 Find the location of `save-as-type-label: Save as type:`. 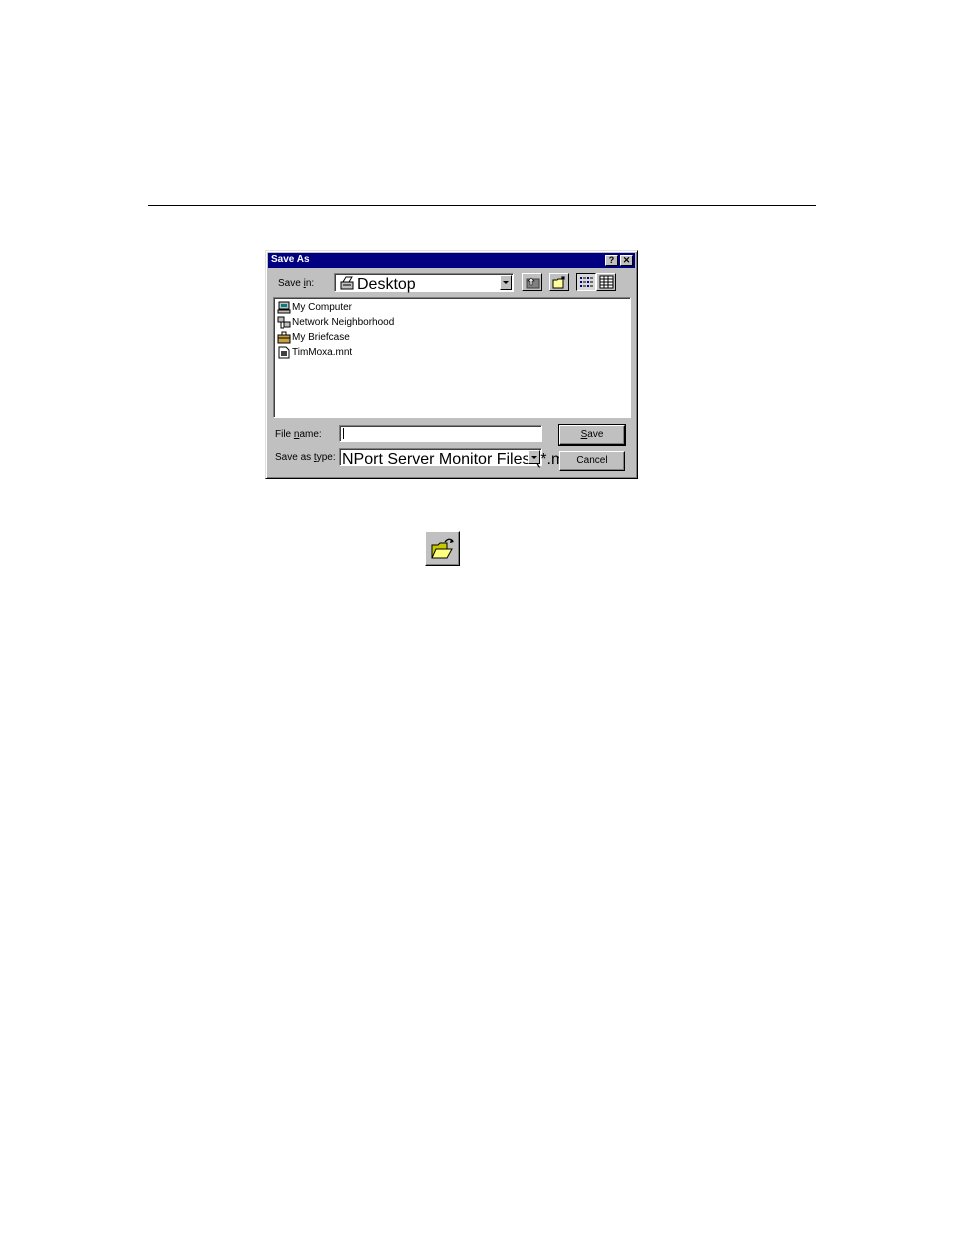

save-as-type-label: Save as type: is located at coordinates (305, 457).